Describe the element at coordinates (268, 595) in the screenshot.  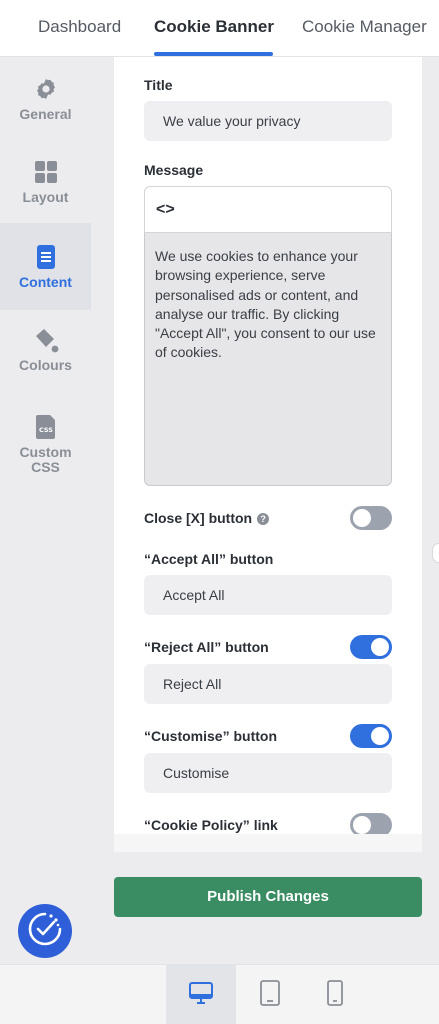
I see `accept-all-input: Accept All` at that location.